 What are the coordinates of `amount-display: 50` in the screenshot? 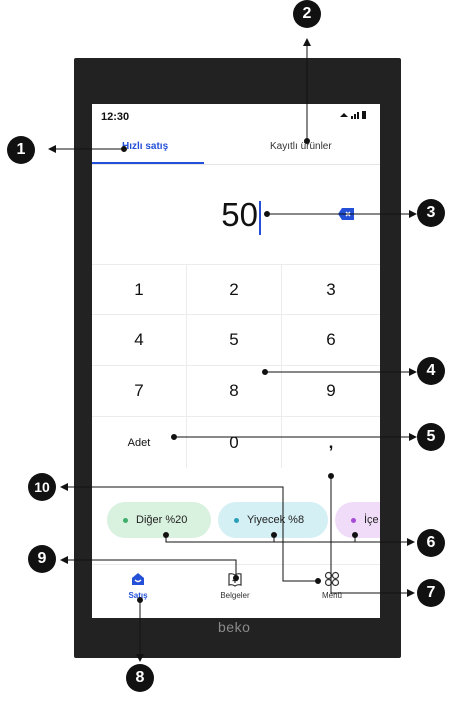 It's located at (239, 214).